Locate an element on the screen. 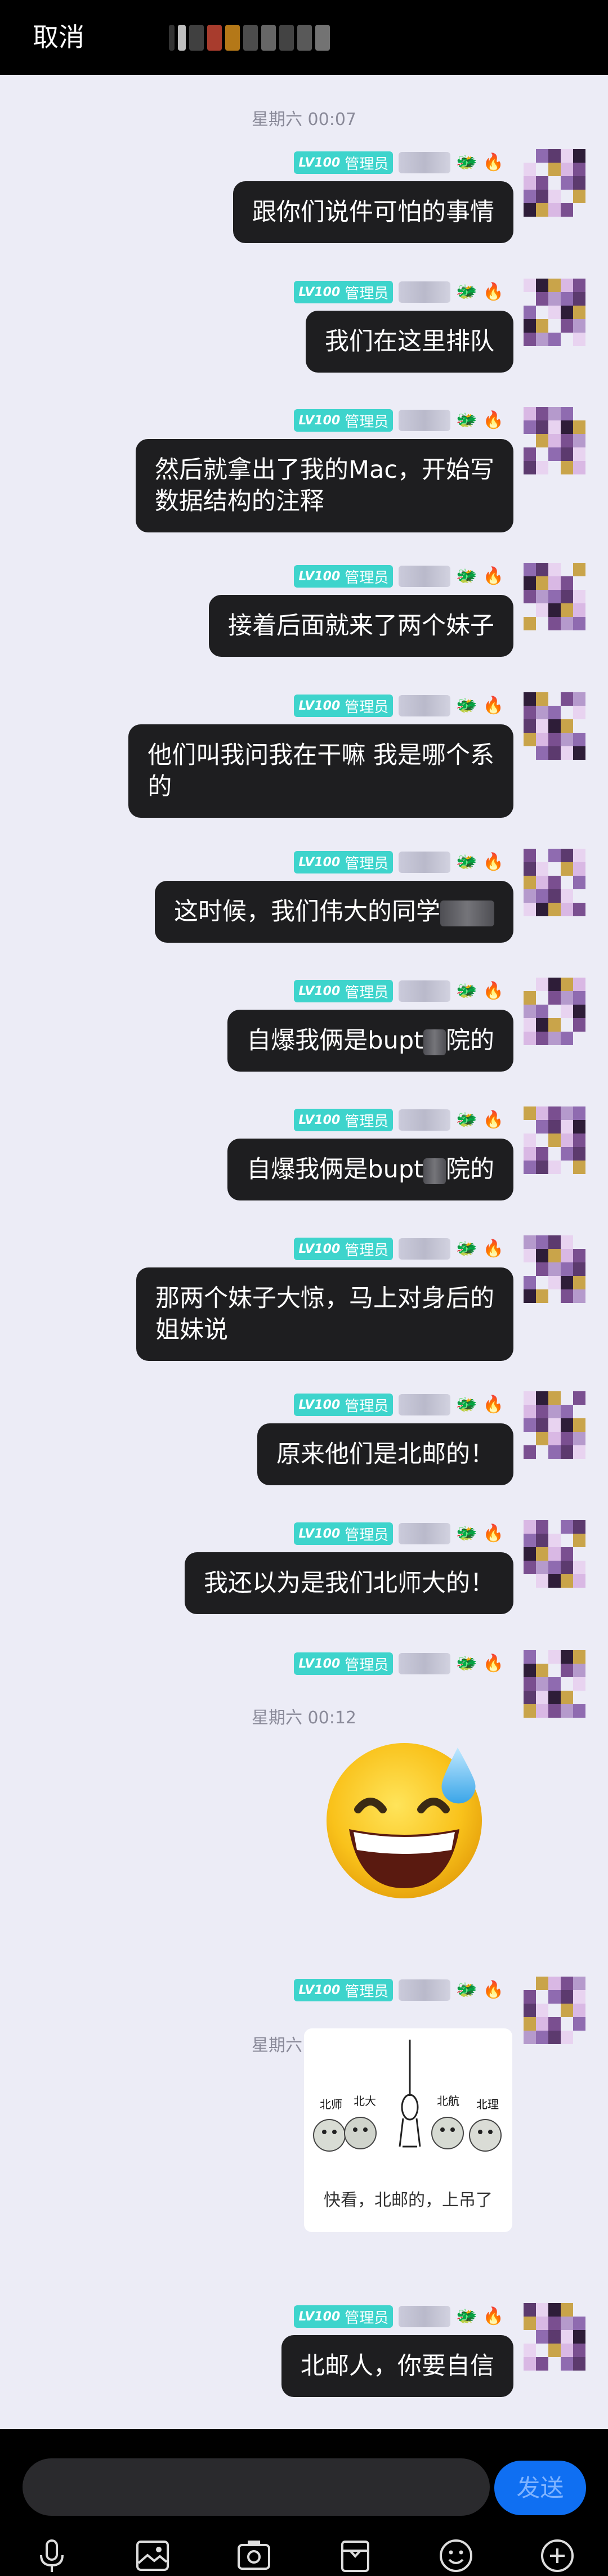  microphone-icon is located at coordinates (52, 2555).